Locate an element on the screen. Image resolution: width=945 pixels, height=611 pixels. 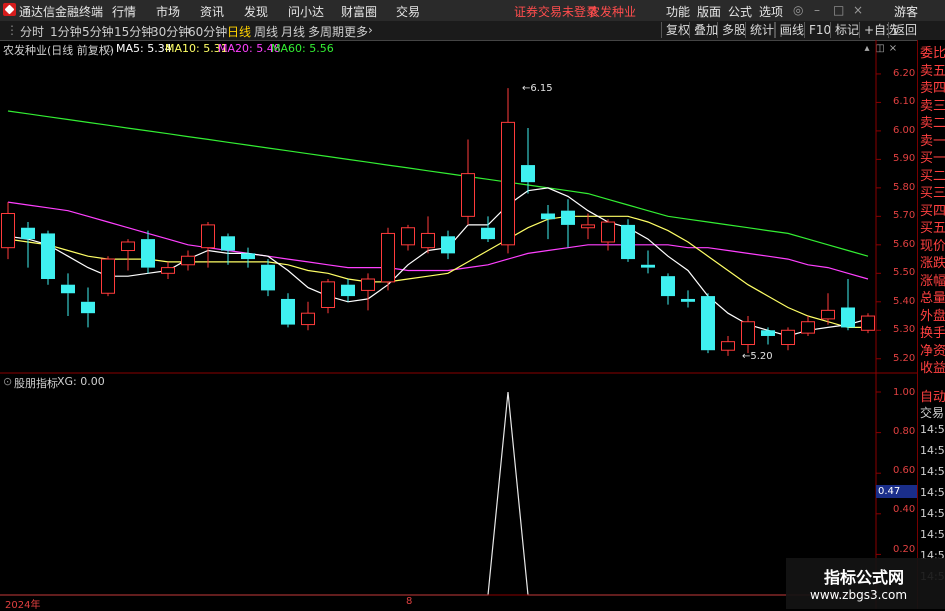
period-fenshi: 分时 is located at coordinates (32, 31).